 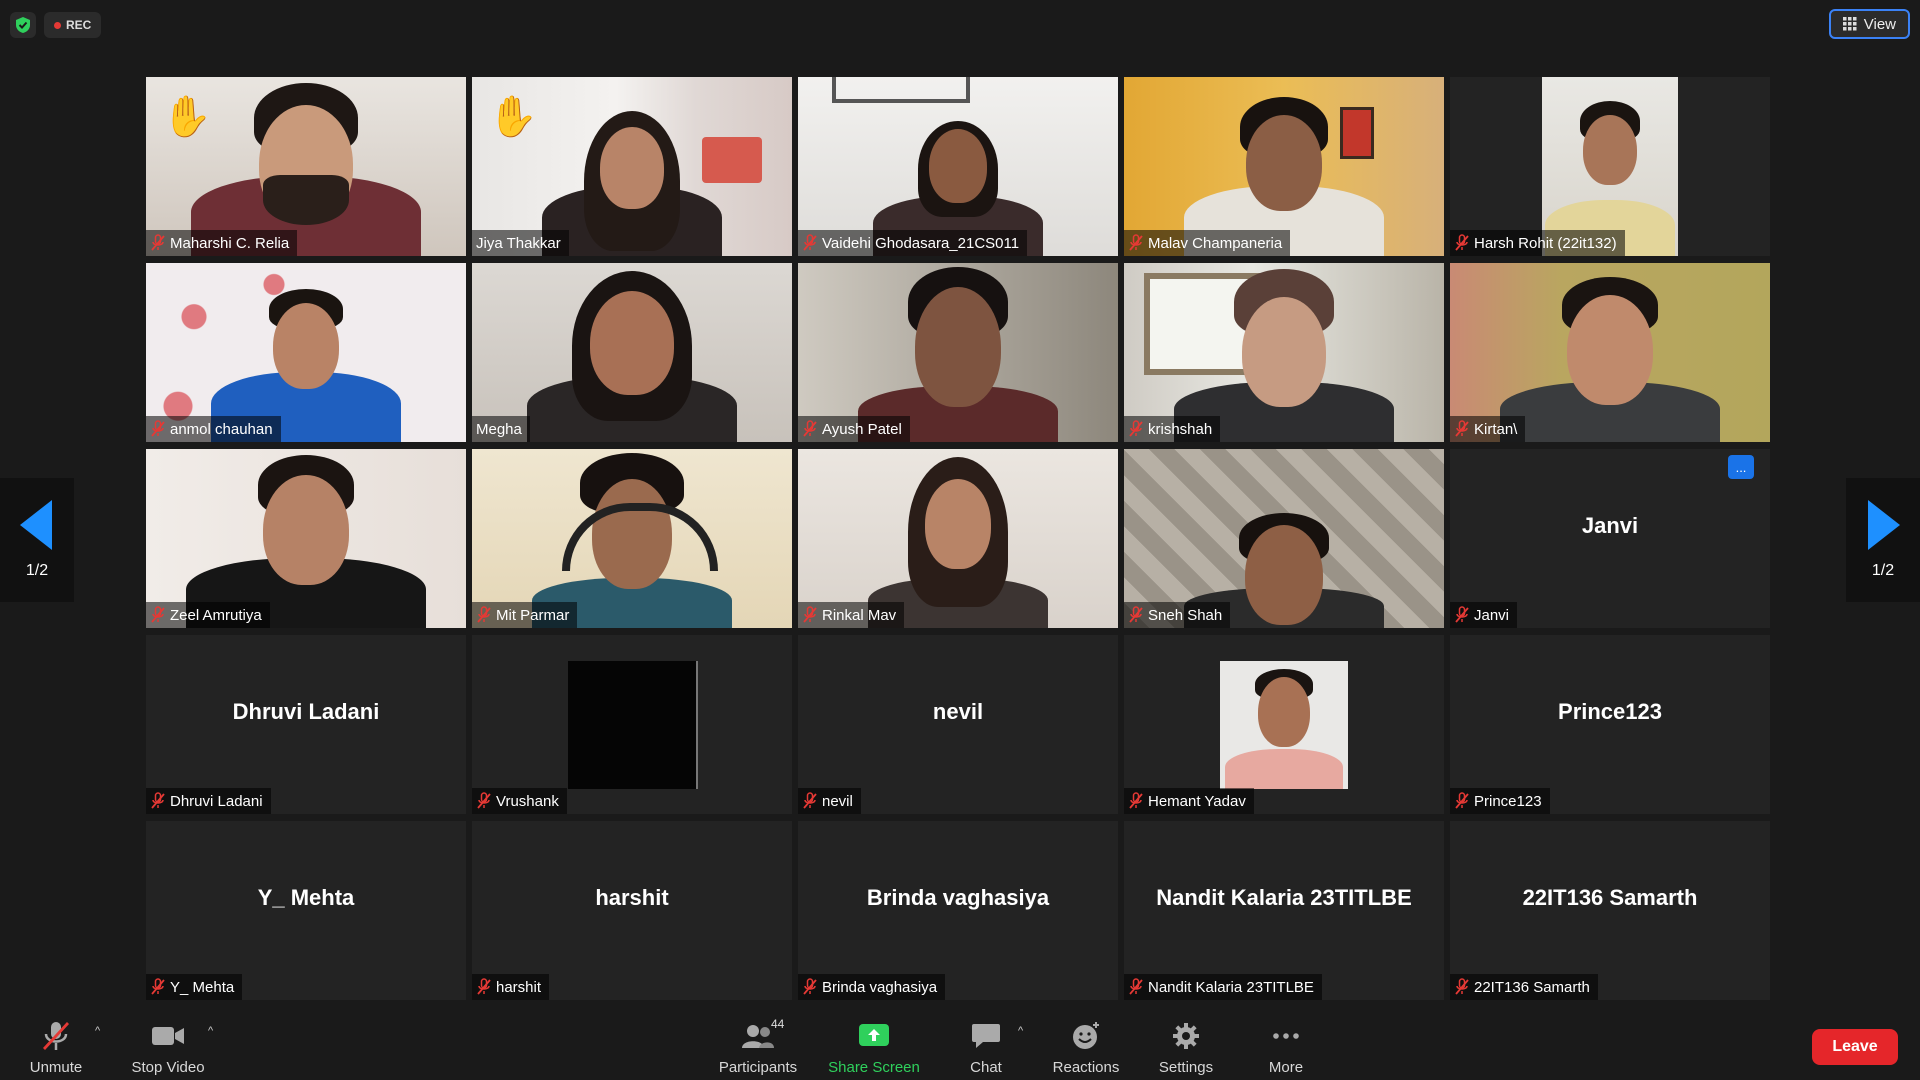 I want to click on profile-picture, so click(x=633, y=725).